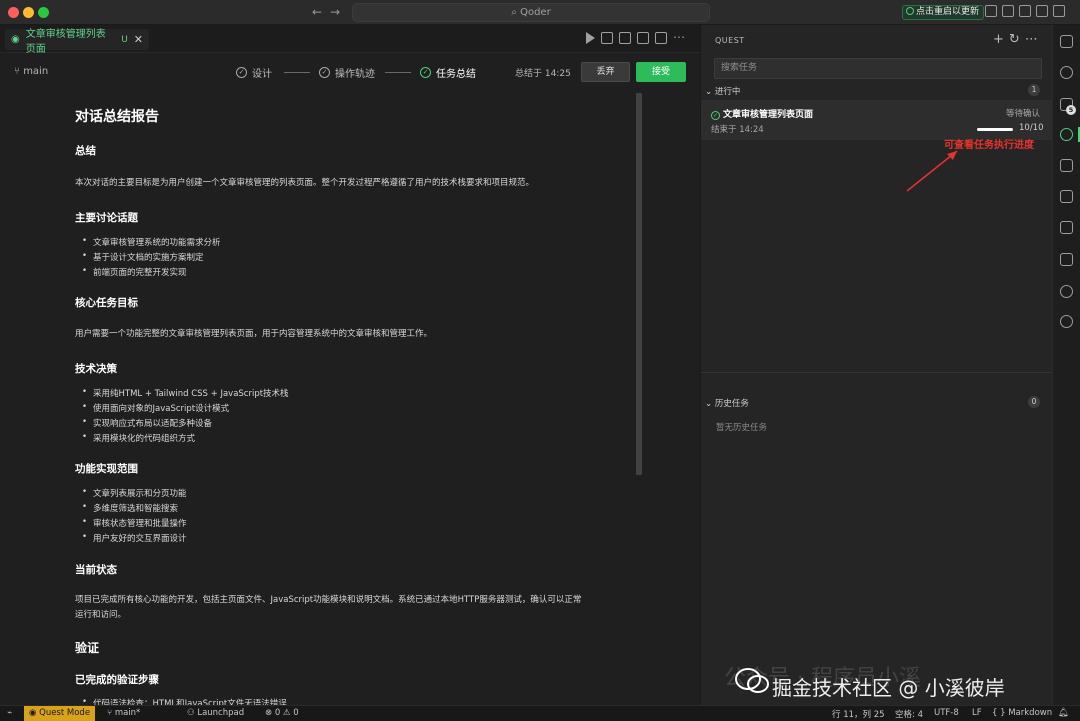 The image size is (1080, 721). What do you see at coordinates (1066, 196) in the screenshot?
I see `run-debug-icon` at bounding box center [1066, 196].